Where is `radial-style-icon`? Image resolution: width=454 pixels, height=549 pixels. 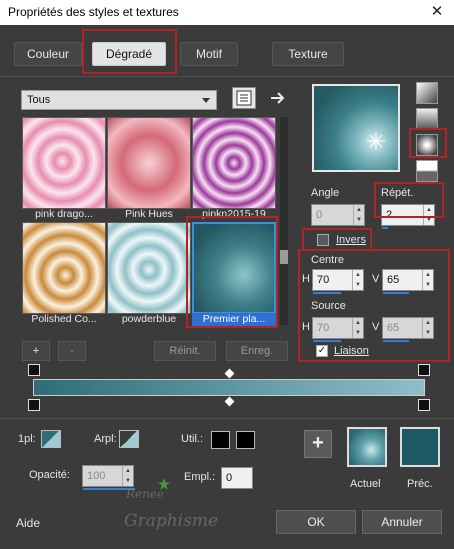 radial-style-icon is located at coordinates (427, 145).